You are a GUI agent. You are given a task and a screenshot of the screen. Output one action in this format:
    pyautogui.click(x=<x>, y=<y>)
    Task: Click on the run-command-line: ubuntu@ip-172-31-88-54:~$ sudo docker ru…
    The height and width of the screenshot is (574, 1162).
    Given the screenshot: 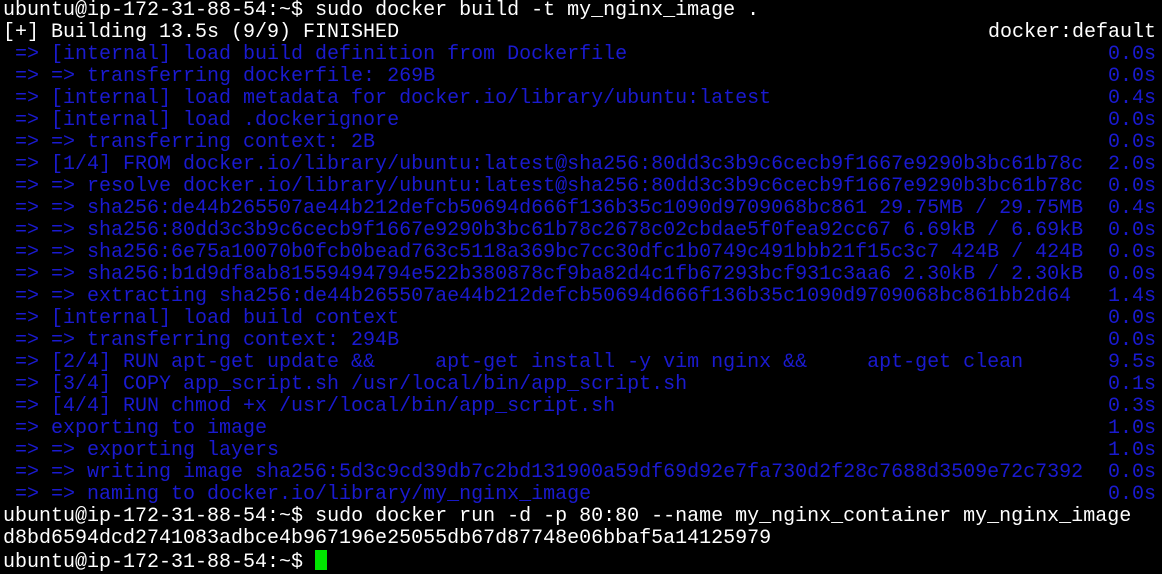 What is the action you would take?
    pyautogui.click(x=581, y=517)
    